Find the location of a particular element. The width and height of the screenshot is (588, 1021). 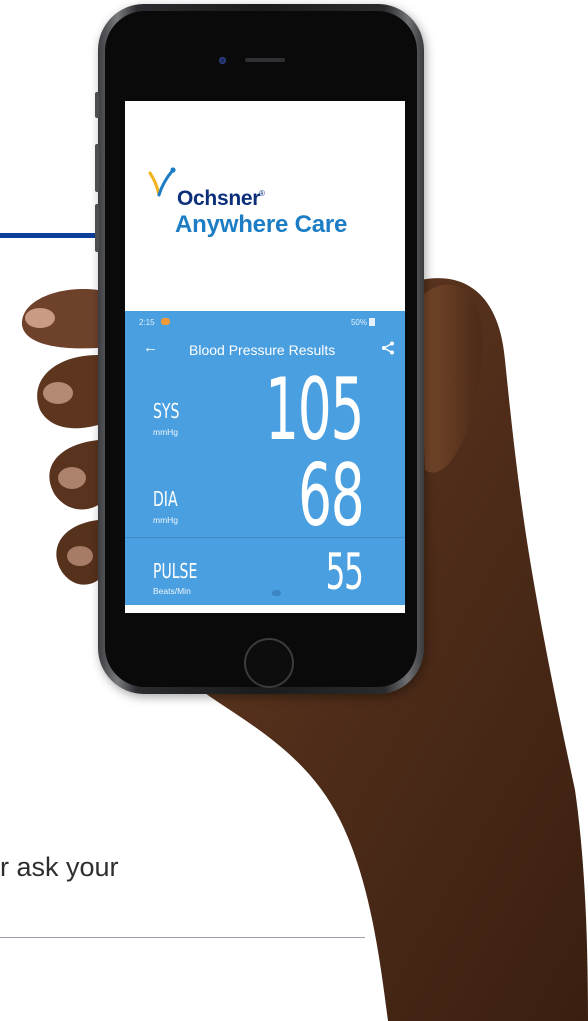

sys-unit: mmHg is located at coordinates (166, 432).